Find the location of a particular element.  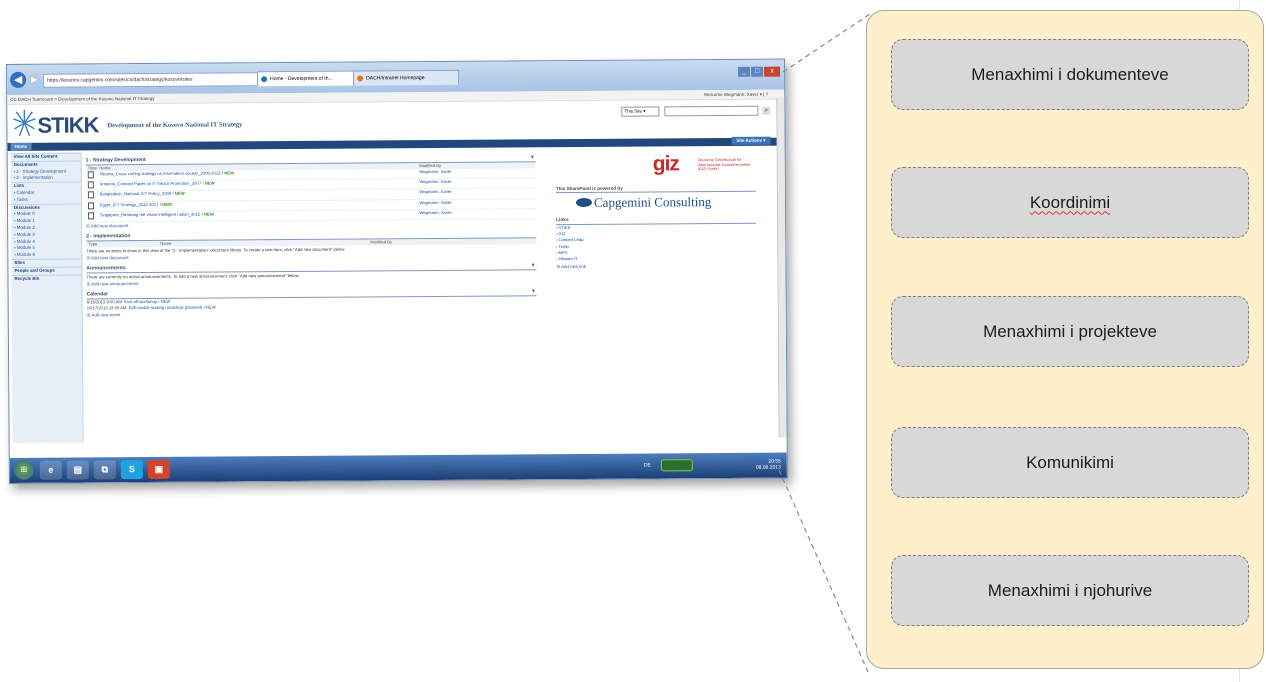

area-label: Menaxhimi i projekteve is located at coordinates (1070, 331).